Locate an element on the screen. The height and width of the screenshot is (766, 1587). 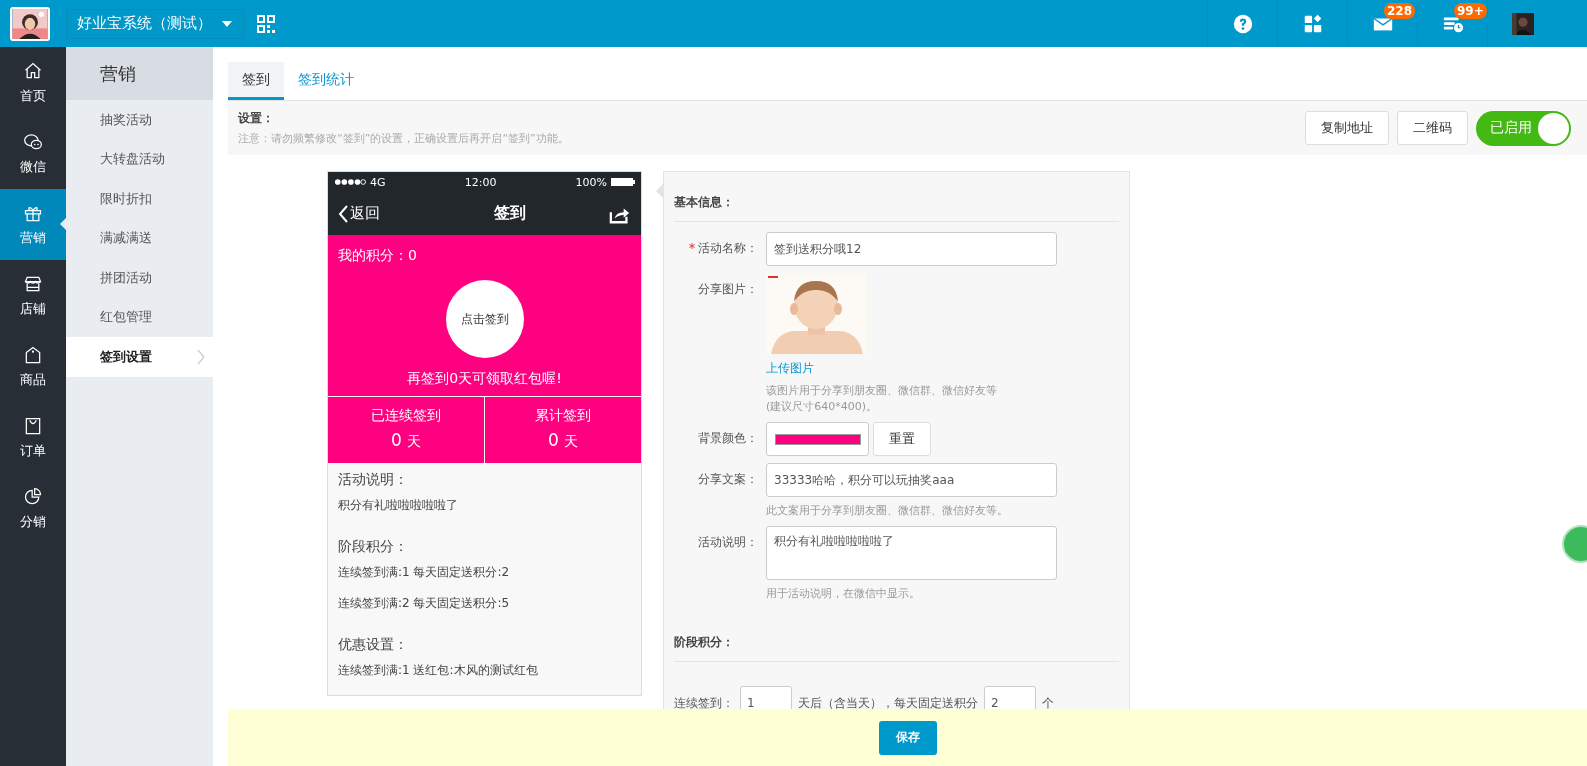
nav-item: 订单 is located at coordinates (33, 437).